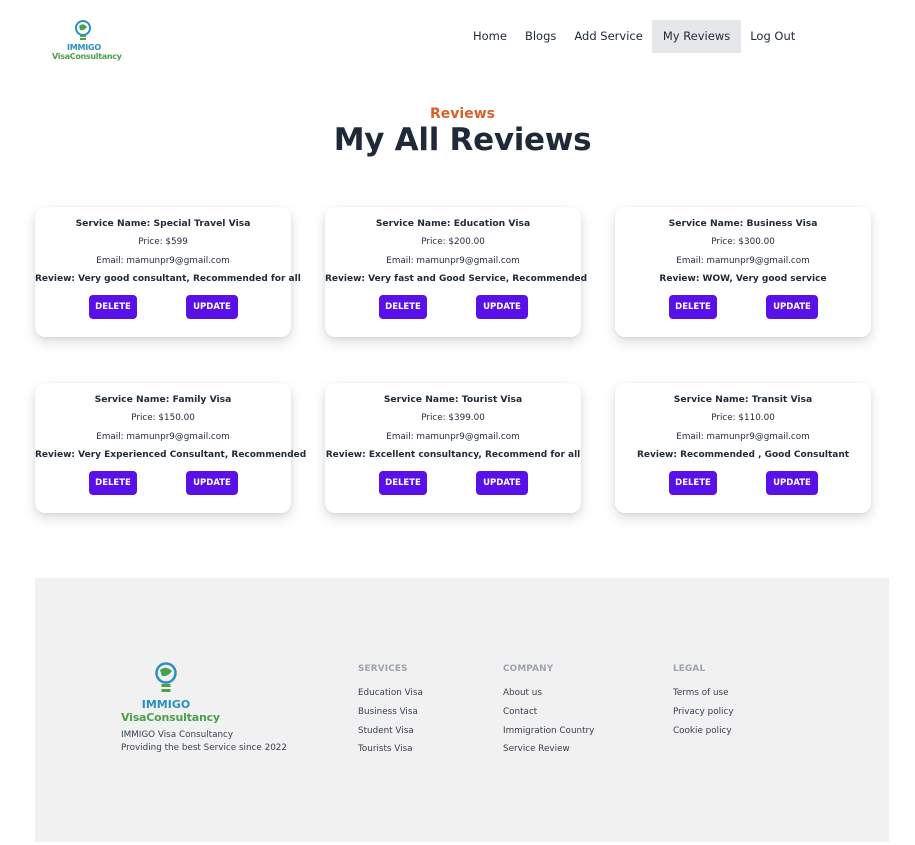  I want to click on logo-text-immigo: IMMIGO, so click(84, 47).